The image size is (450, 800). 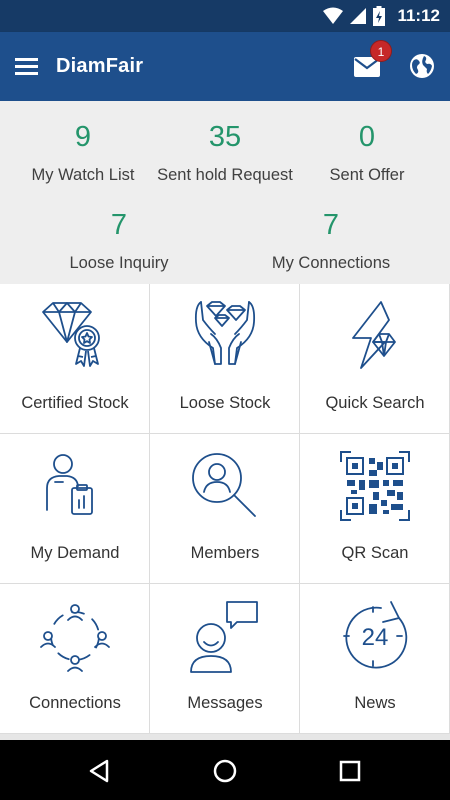 What do you see at coordinates (75, 638) in the screenshot?
I see `connections-icon` at bounding box center [75, 638].